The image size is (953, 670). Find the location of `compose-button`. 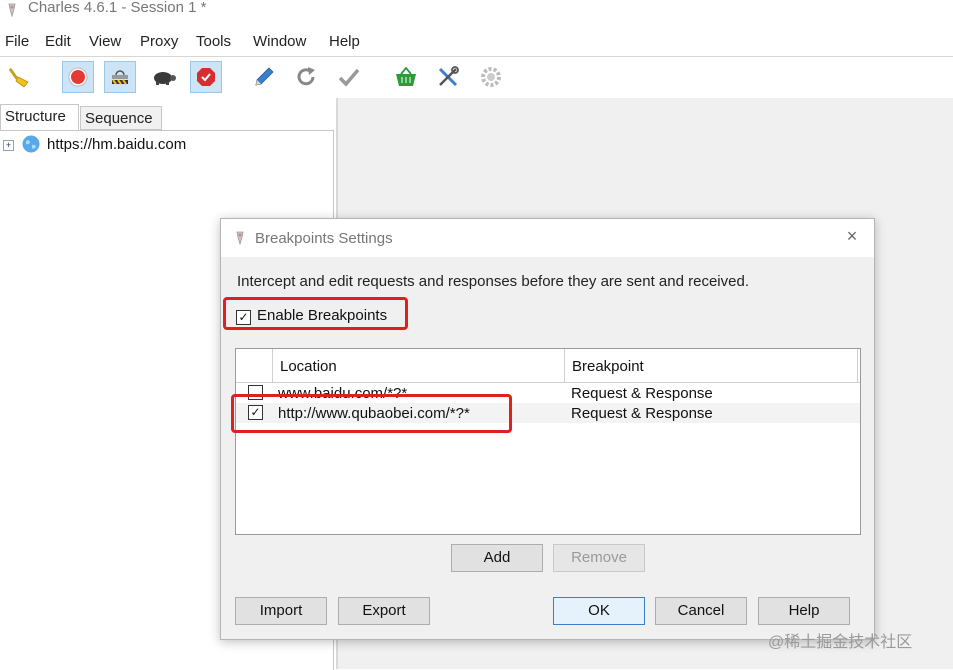

compose-button is located at coordinates (264, 77).